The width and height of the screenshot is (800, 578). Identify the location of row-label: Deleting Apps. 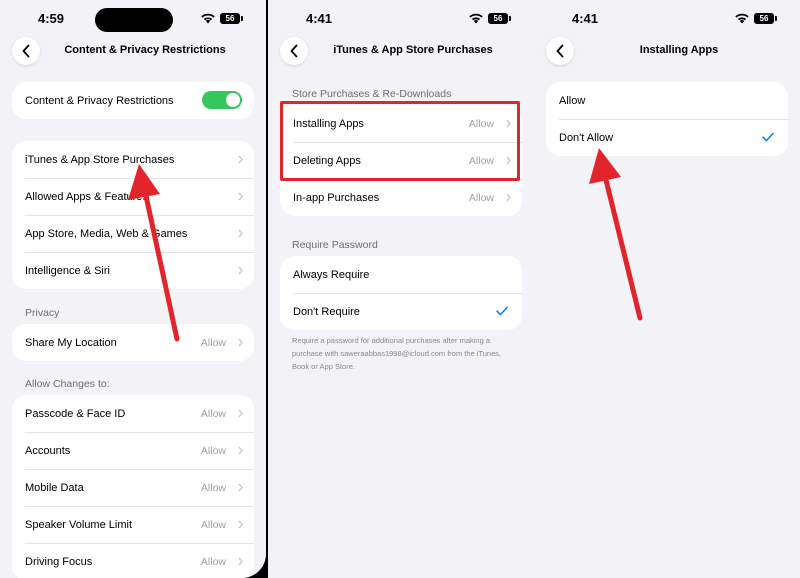
(327, 160).